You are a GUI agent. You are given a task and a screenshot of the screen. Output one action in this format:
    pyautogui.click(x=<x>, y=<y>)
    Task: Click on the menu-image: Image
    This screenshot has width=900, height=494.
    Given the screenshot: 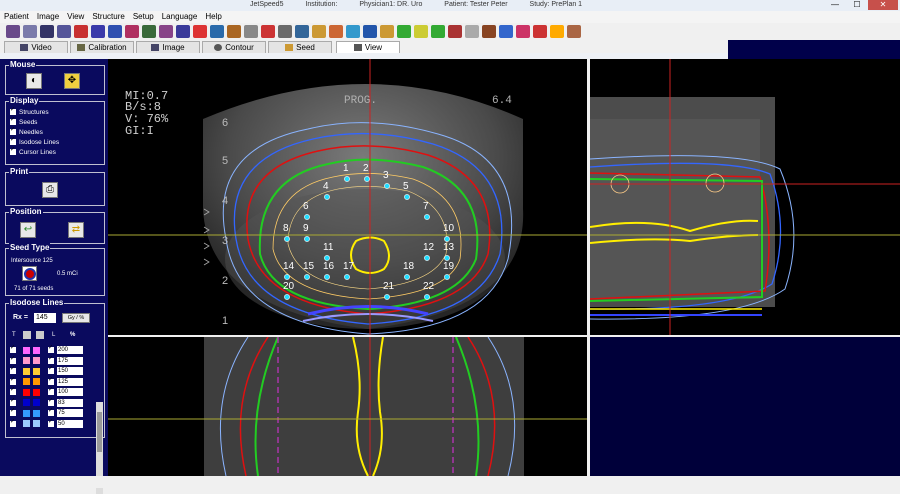 What is the action you would take?
    pyautogui.click(x=48, y=17)
    